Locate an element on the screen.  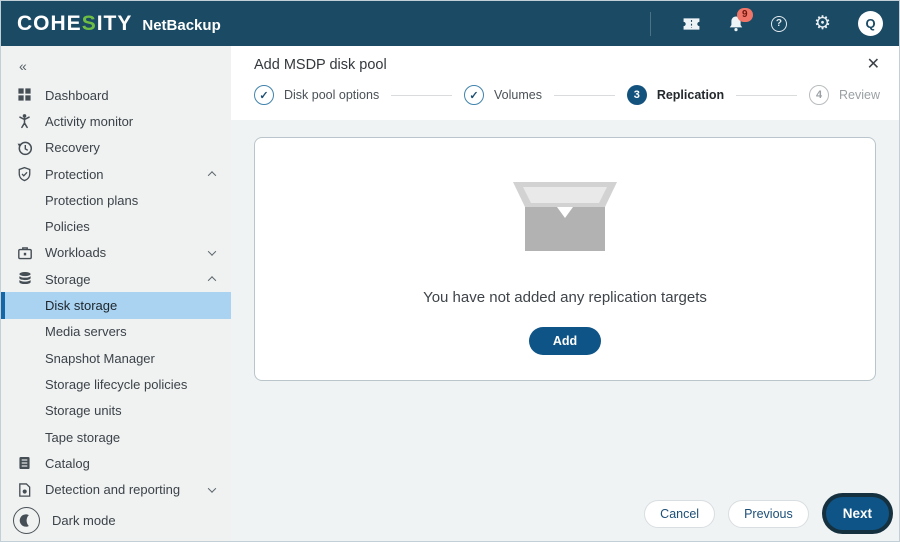
sidebar-item-label: Storage units is located at coordinates (83, 411).